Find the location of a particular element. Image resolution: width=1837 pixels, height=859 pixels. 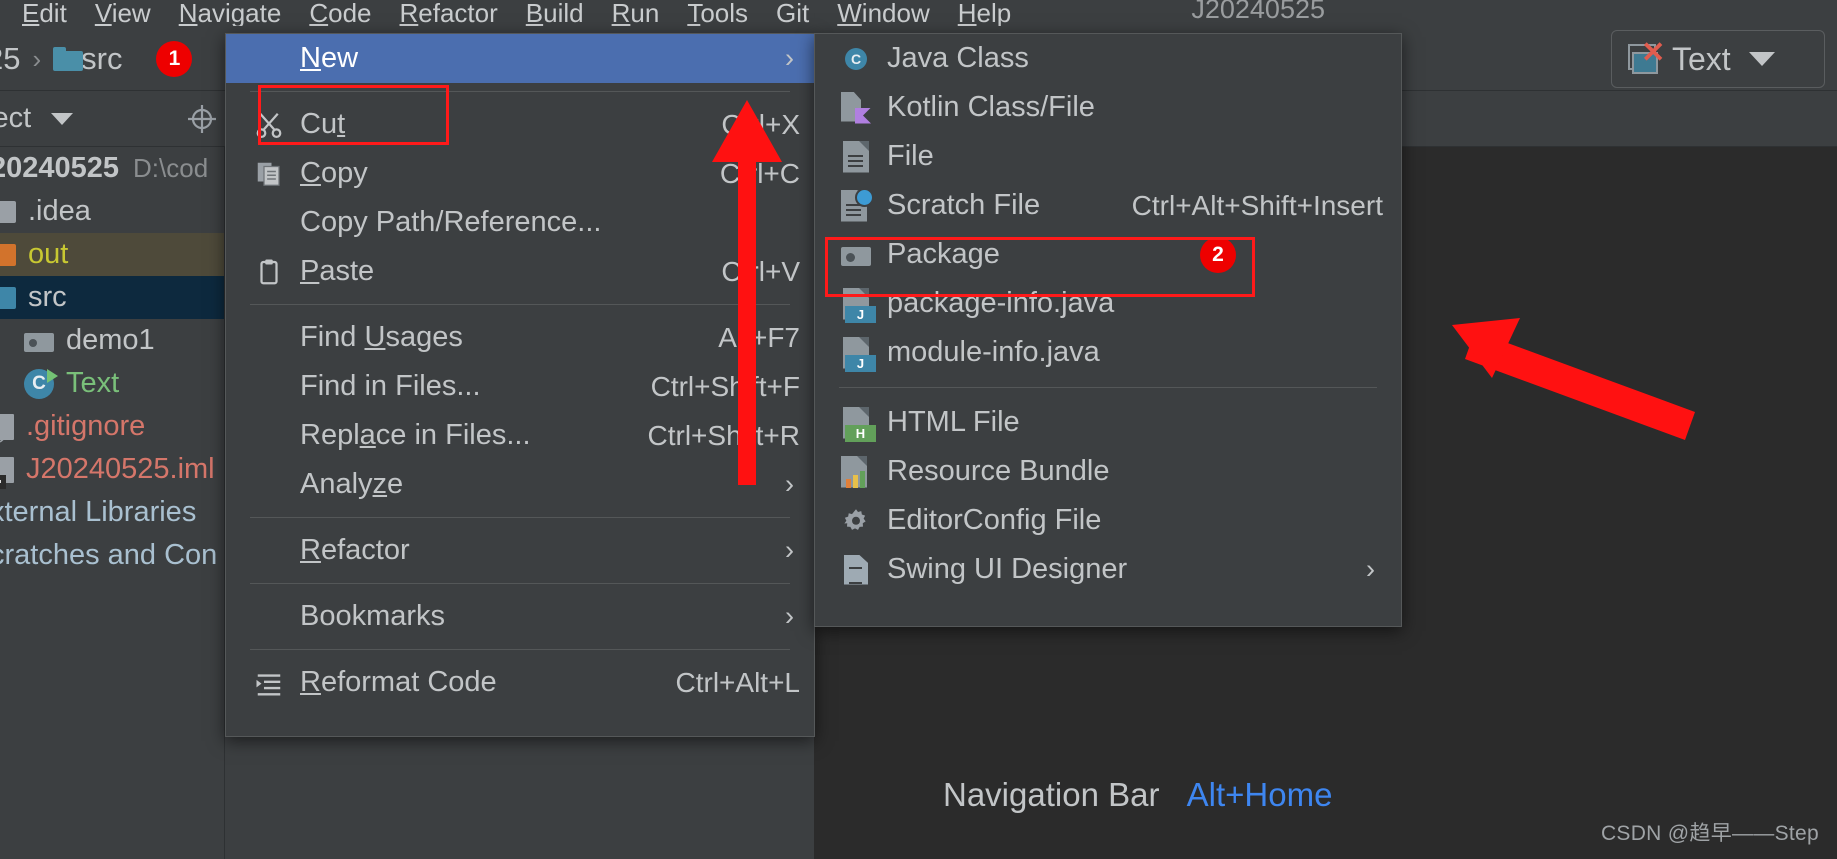

tree-label: .gitignore is located at coordinates (86, 426).